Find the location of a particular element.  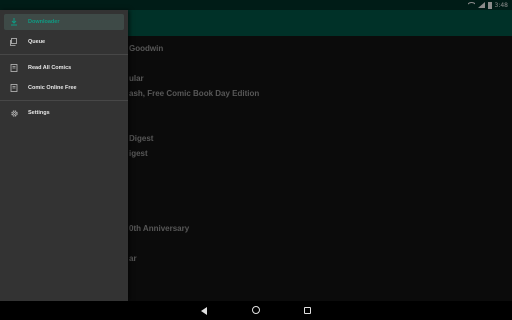

recent-apps-button is located at coordinates (308, 311).